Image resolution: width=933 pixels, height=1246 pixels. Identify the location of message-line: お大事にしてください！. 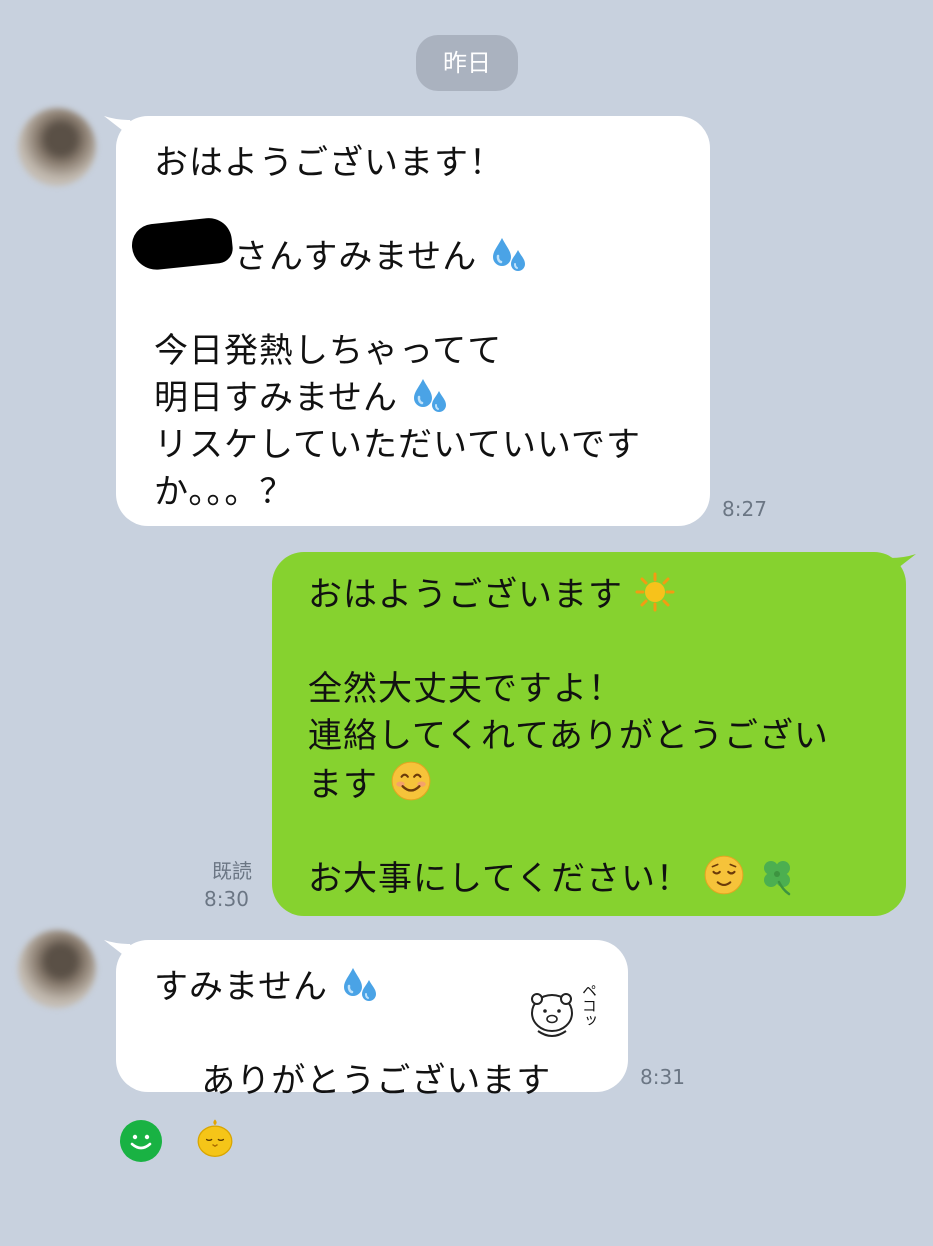
(607, 877).